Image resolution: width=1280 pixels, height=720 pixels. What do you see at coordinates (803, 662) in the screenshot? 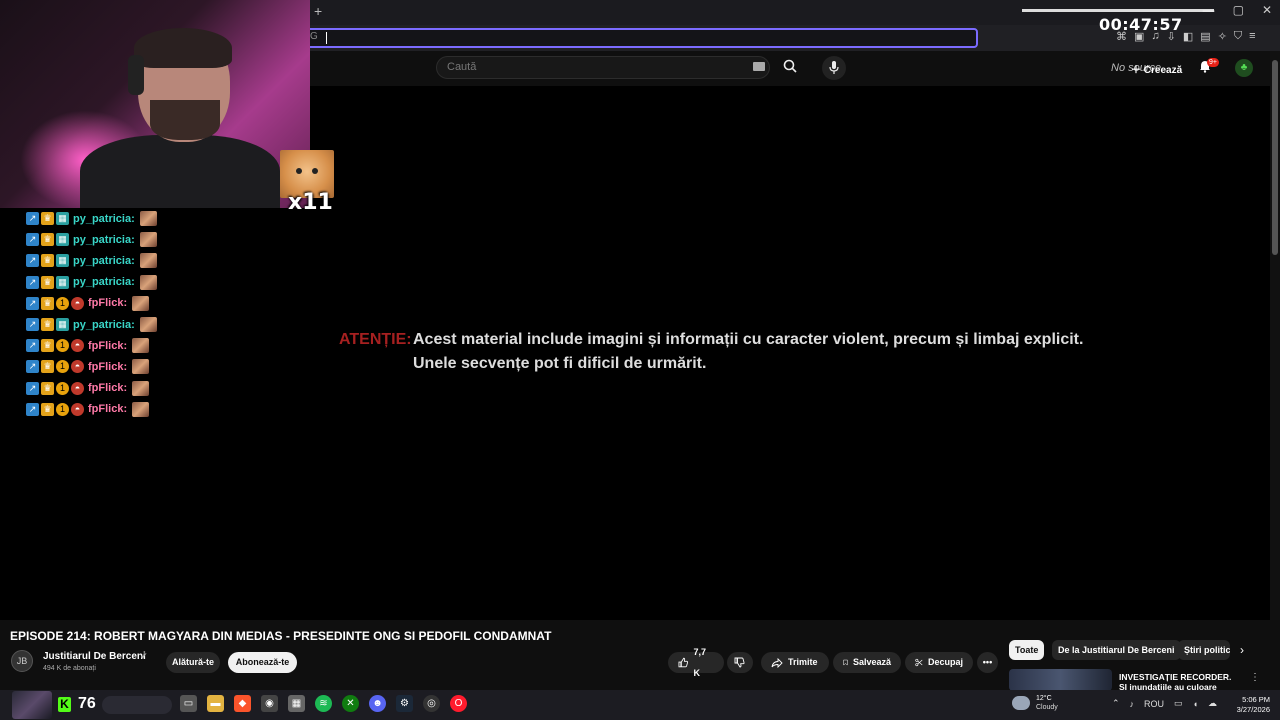
I see `share-label: Trimite` at bounding box center [803, 662].